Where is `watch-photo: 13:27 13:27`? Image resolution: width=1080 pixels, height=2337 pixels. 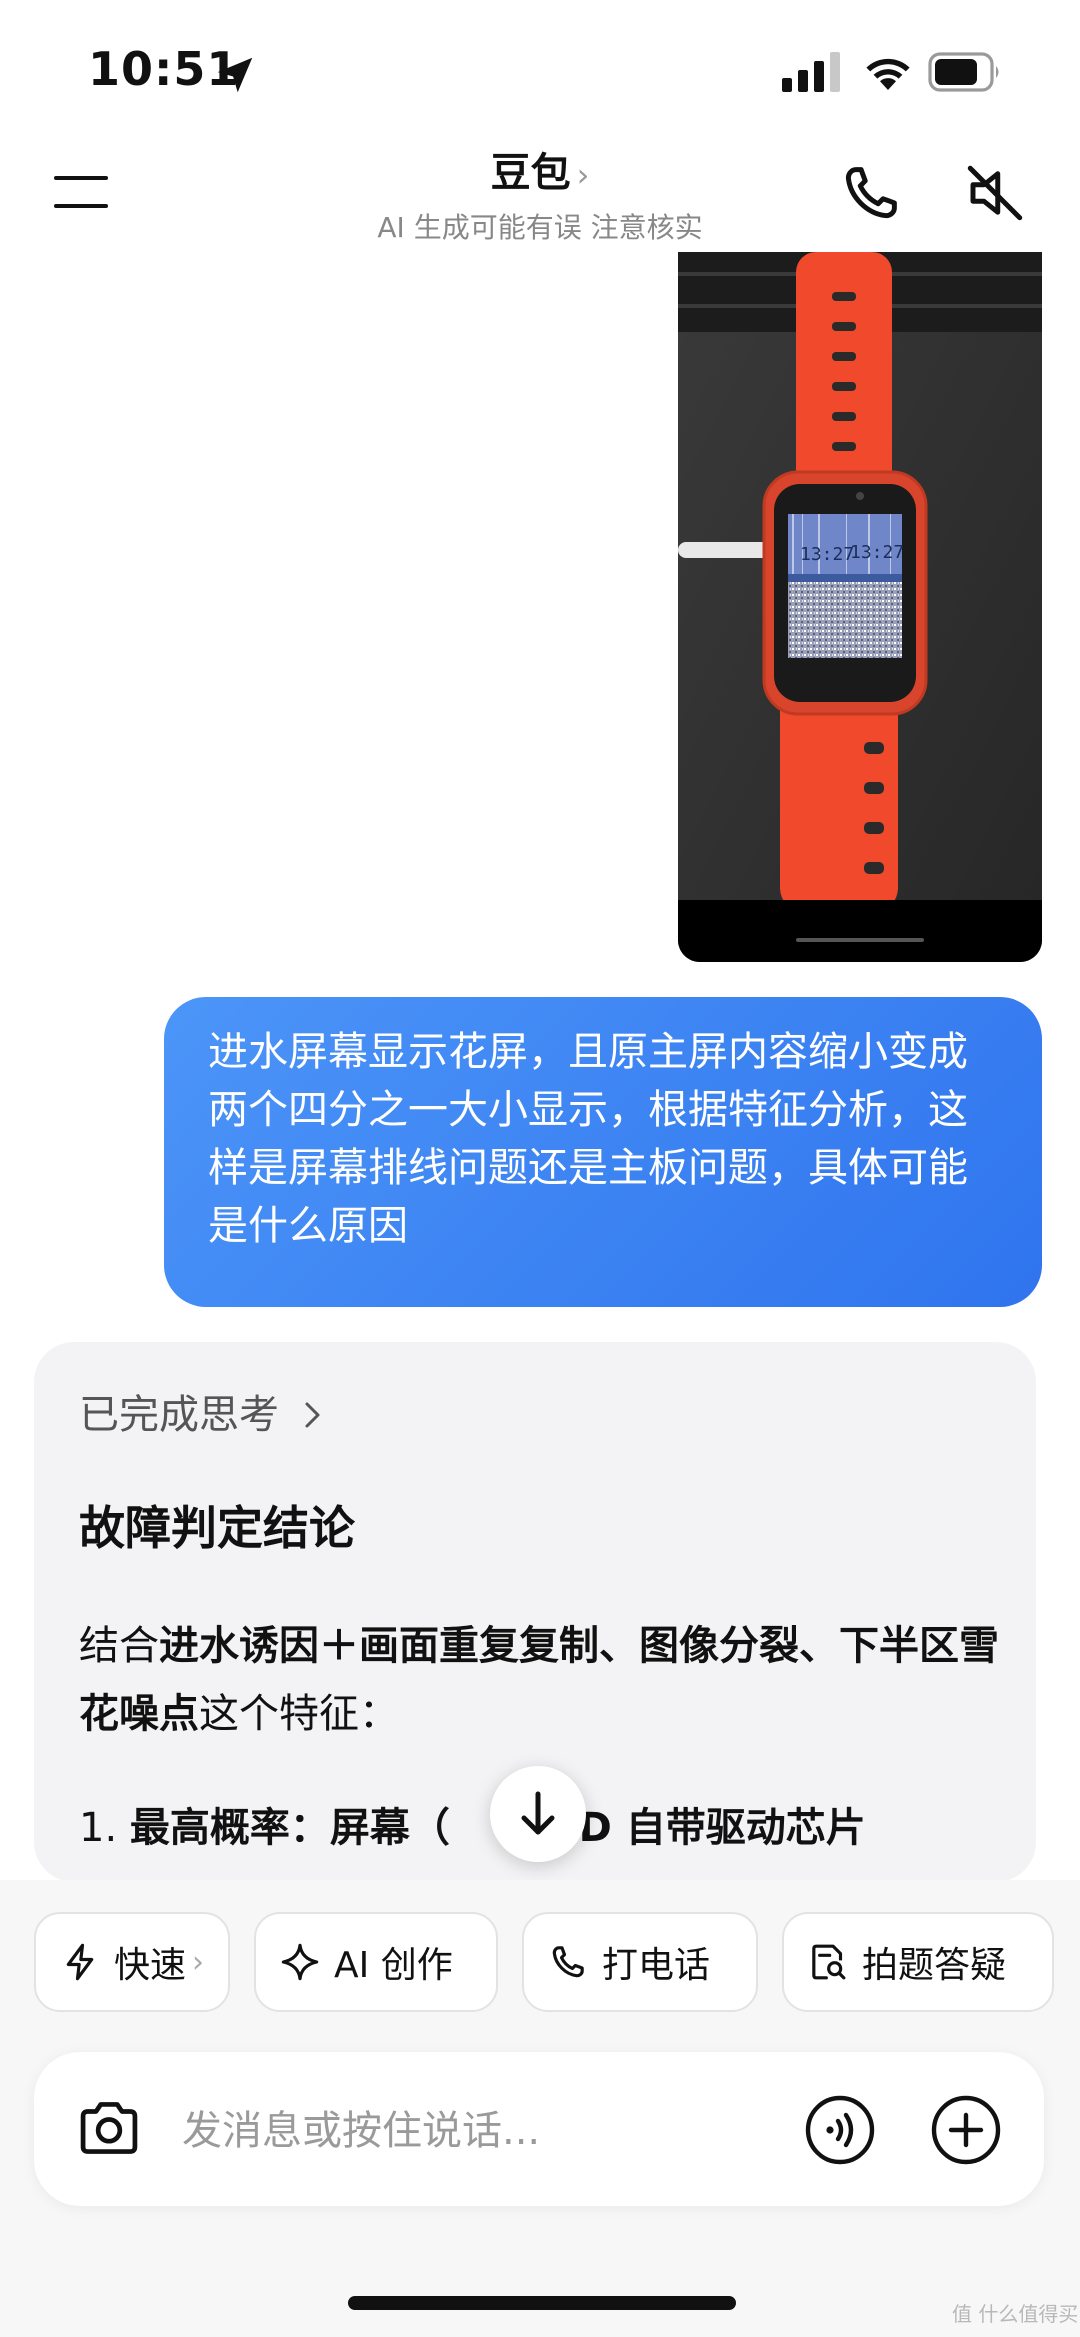 watch-photo: 13:27 13:27 is located at coordinates (860, 607).